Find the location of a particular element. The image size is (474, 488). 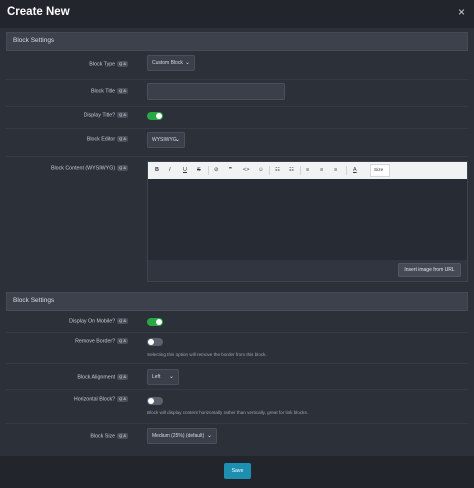

block-title-row: Block Title Q & is located at coordinates (237, 93).